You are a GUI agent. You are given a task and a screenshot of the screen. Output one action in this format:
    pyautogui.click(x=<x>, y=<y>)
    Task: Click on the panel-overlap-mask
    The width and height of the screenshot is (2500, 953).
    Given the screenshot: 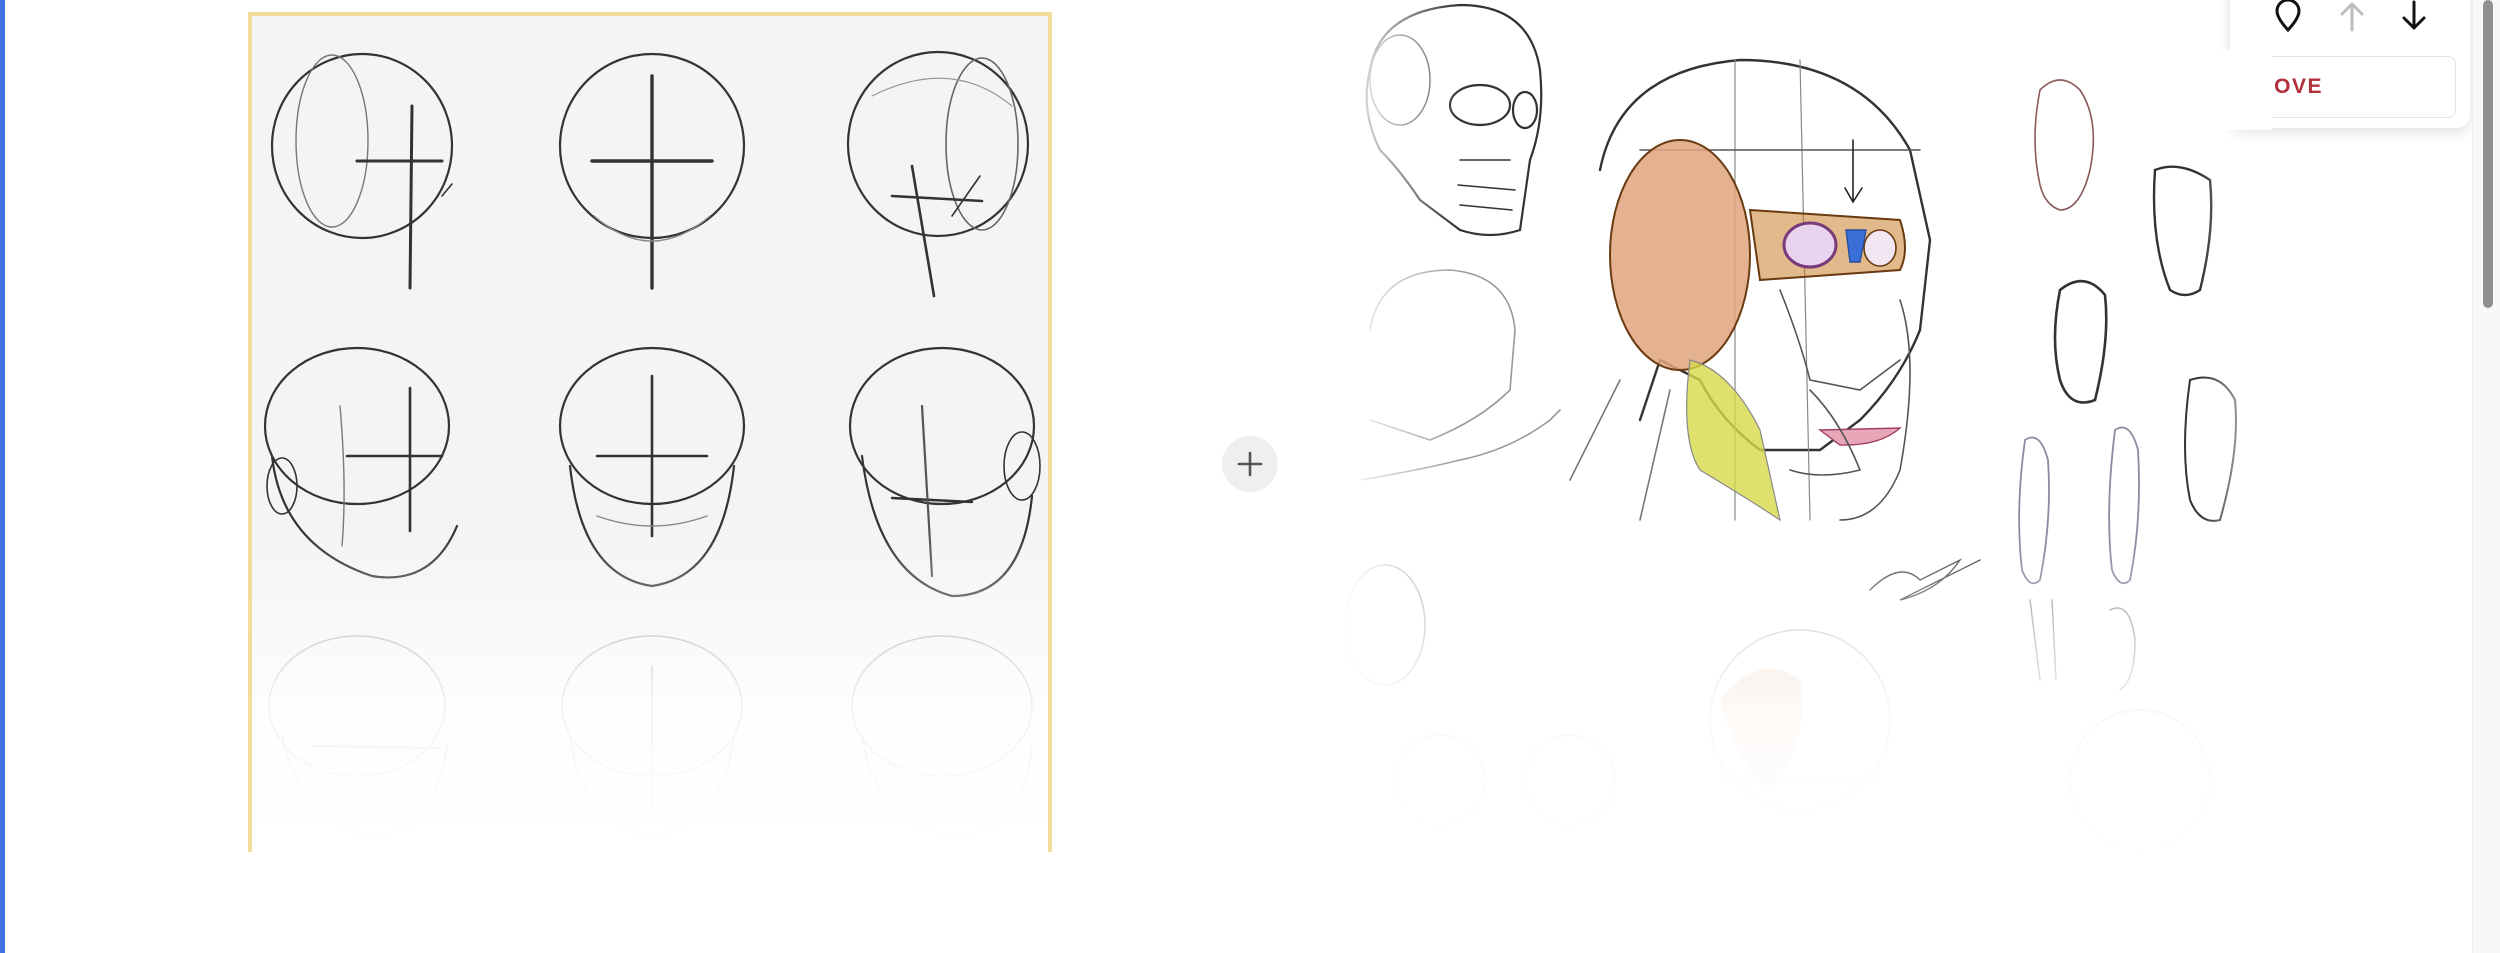 What is the action you would take?
    pyautogui.click(x=2226, y=90)
    